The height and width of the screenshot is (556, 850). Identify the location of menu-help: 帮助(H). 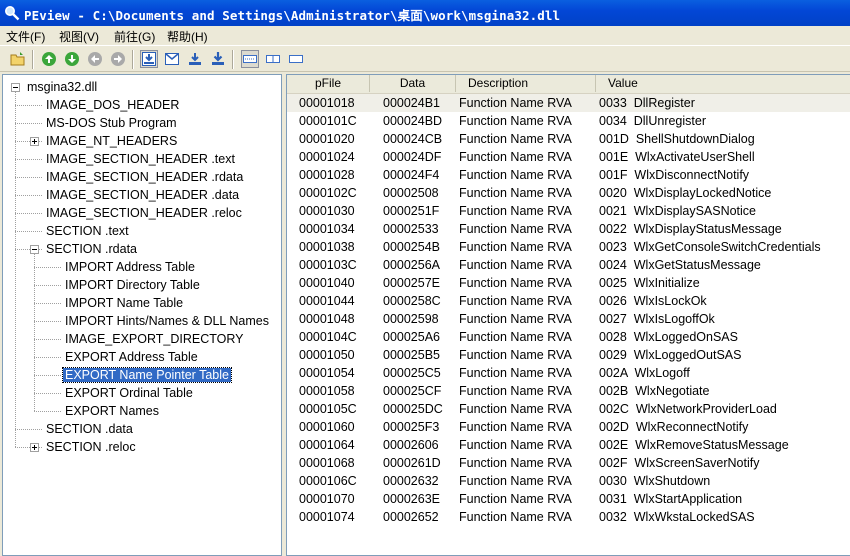
(187, 36).